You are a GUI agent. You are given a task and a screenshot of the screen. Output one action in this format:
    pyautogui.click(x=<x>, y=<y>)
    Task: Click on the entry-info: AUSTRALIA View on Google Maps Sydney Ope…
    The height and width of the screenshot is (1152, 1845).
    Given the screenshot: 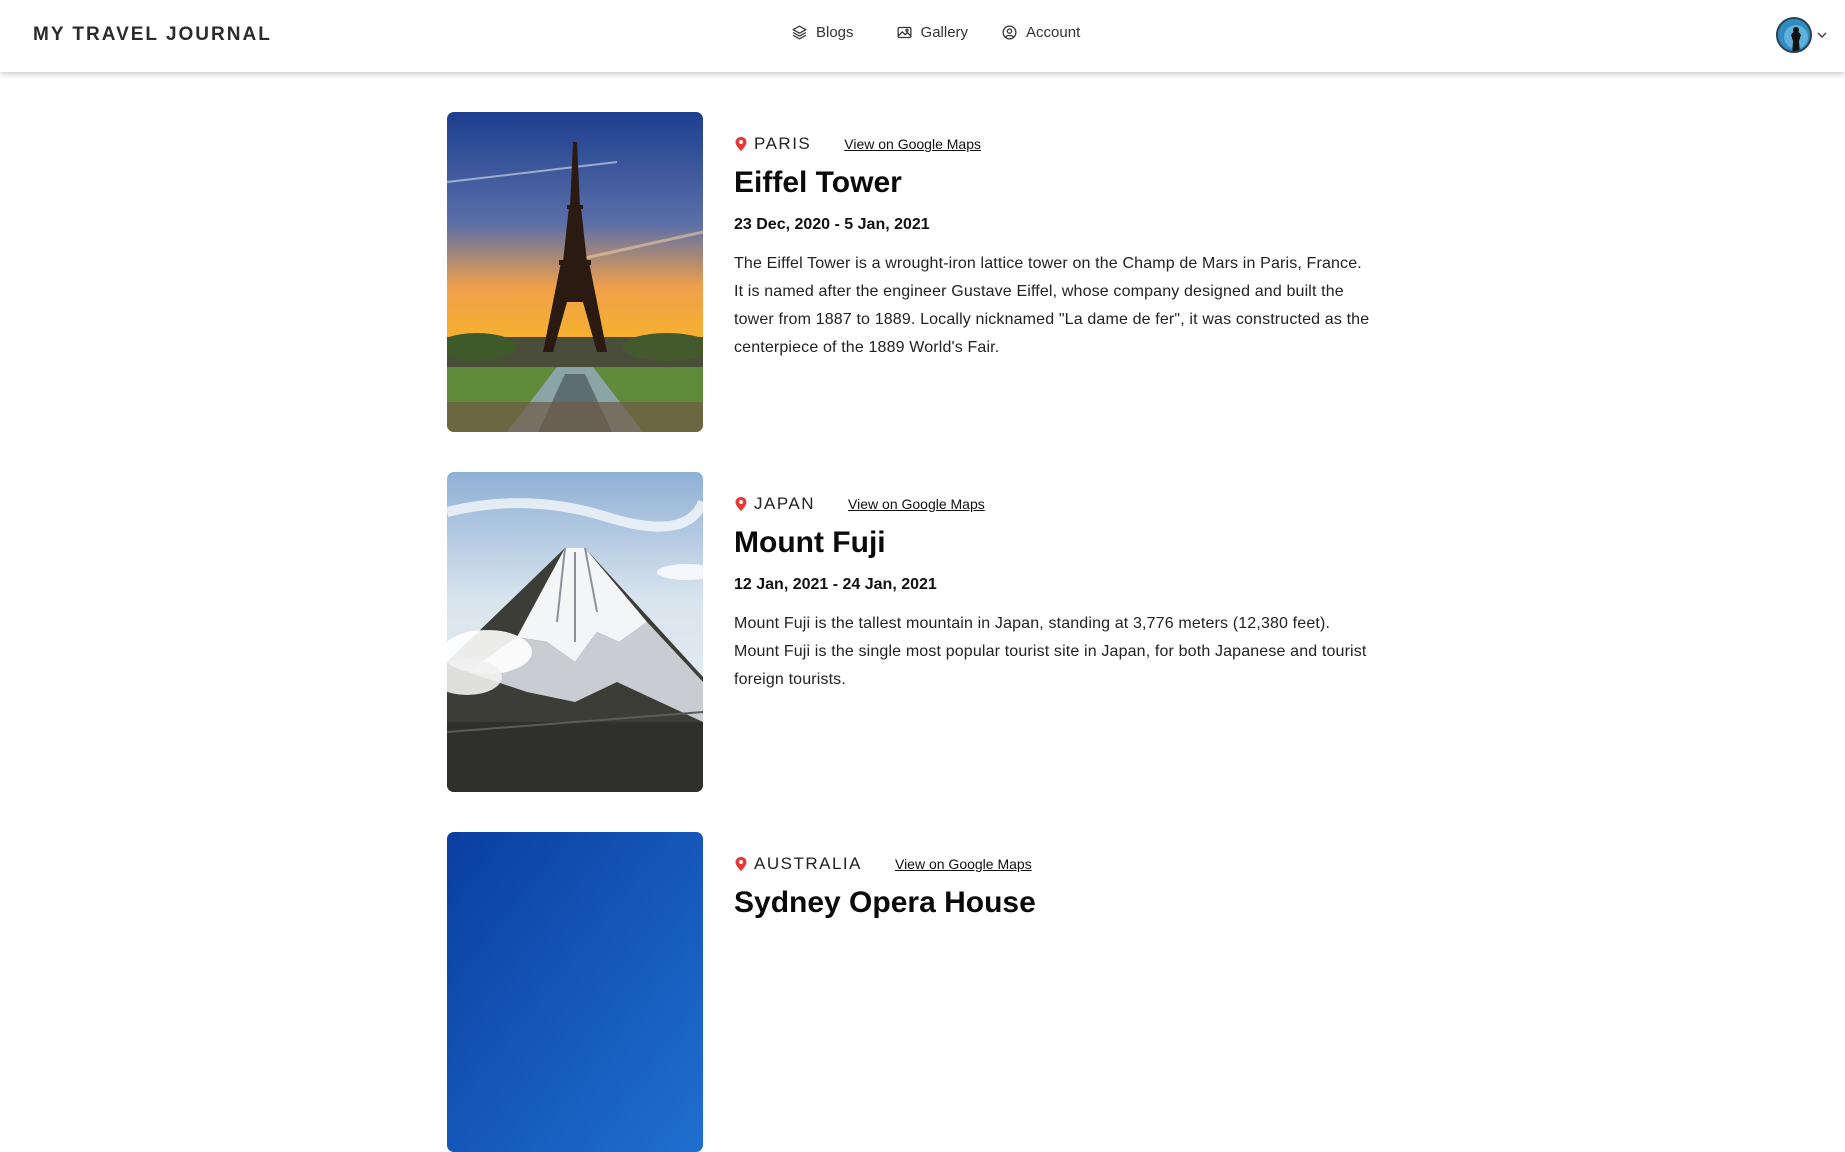 What is the action you would take?
    pyautogui.click(x=1054, y=886)
    